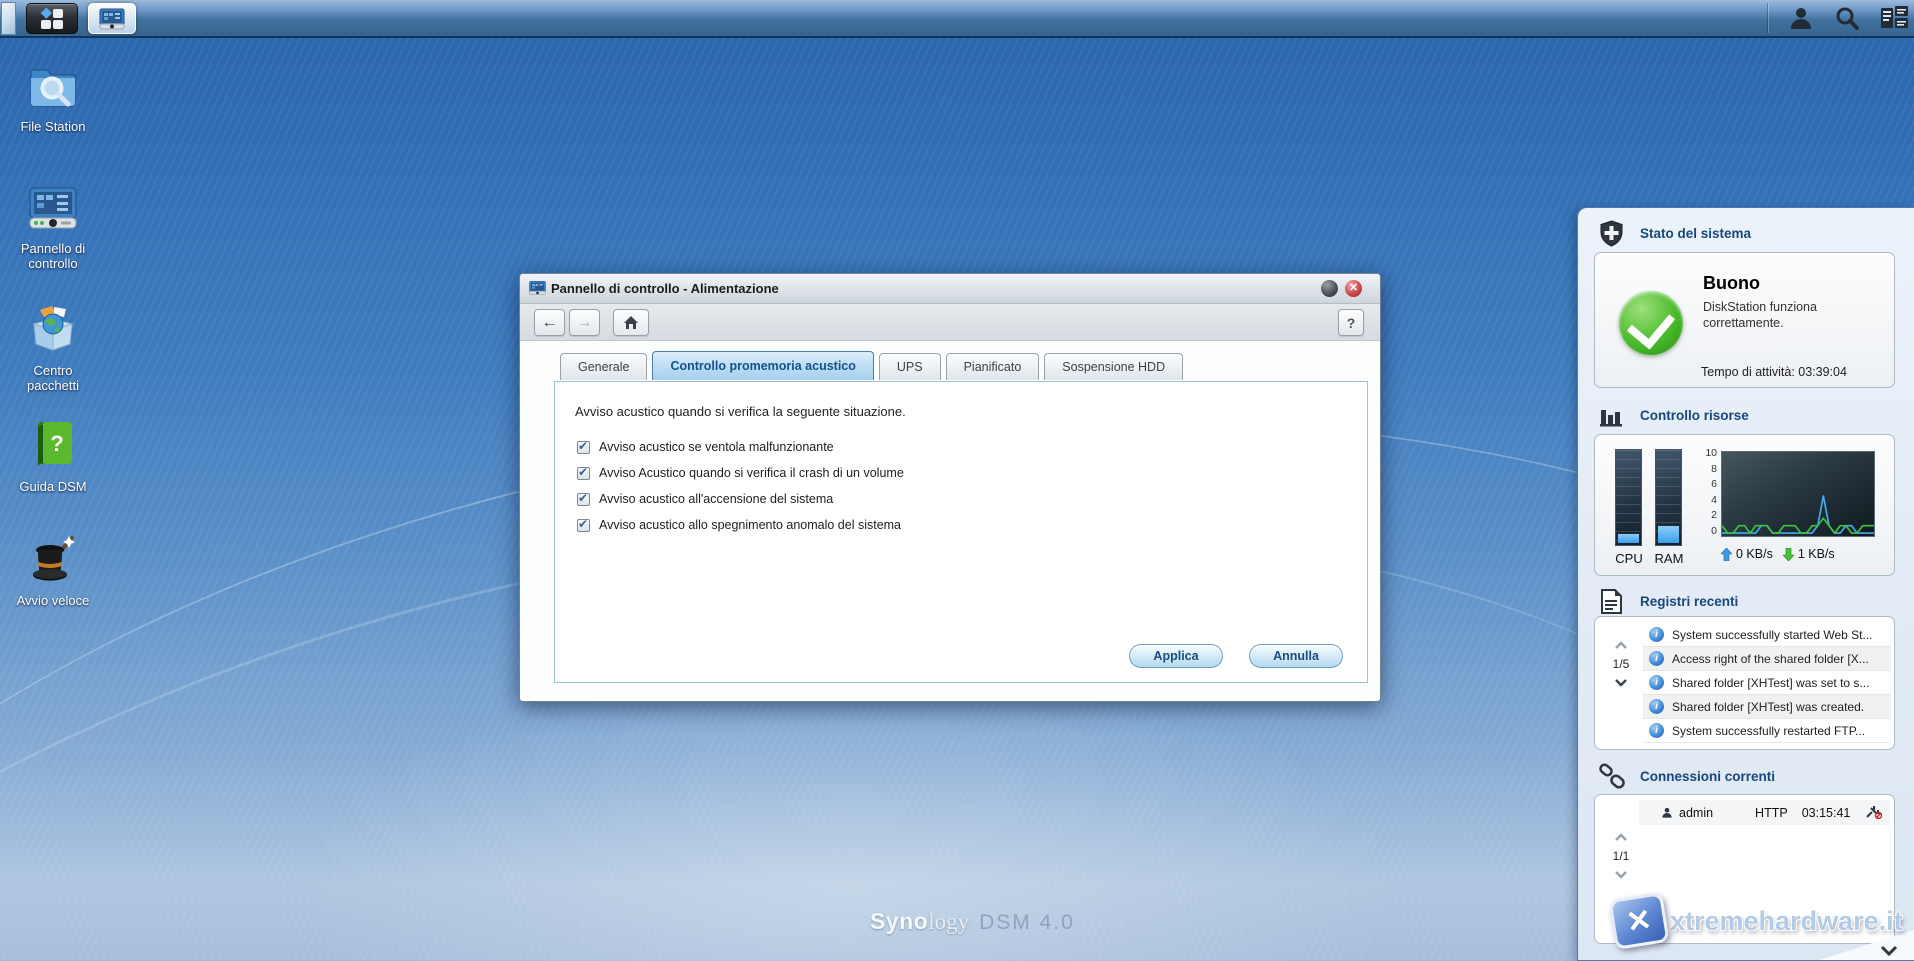  Describe the element at coordinates (1669, 558) in the screenshot. I see `ram-label: RAM` at that location.